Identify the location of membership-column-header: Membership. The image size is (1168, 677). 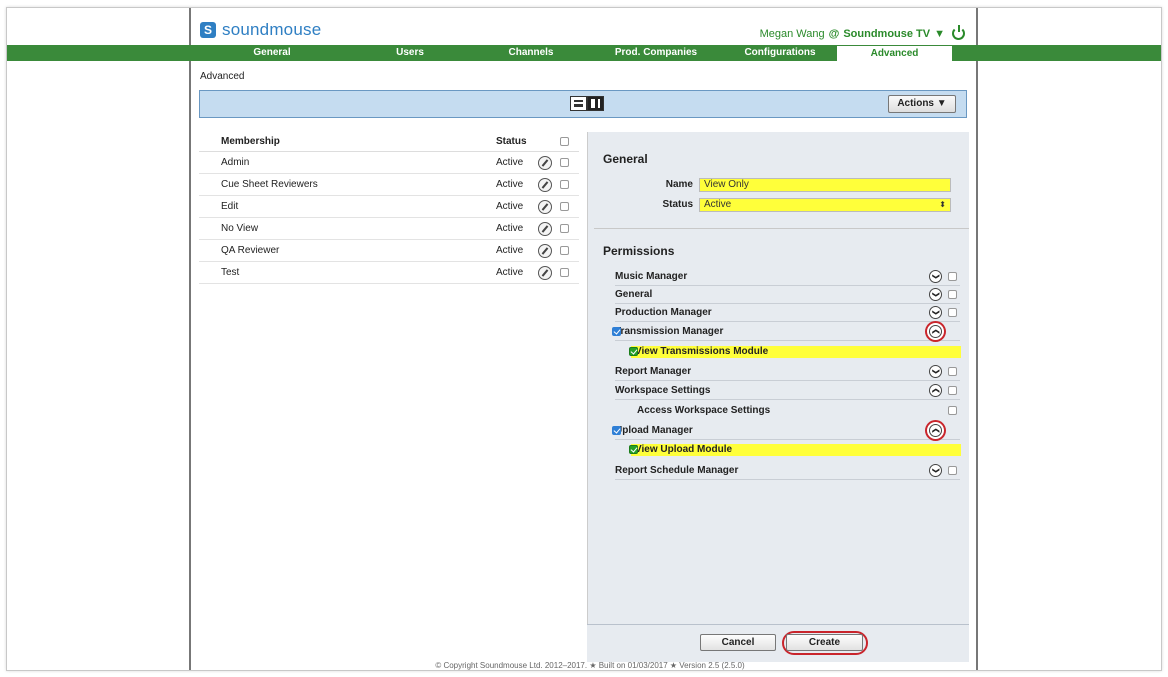
(358, 141).